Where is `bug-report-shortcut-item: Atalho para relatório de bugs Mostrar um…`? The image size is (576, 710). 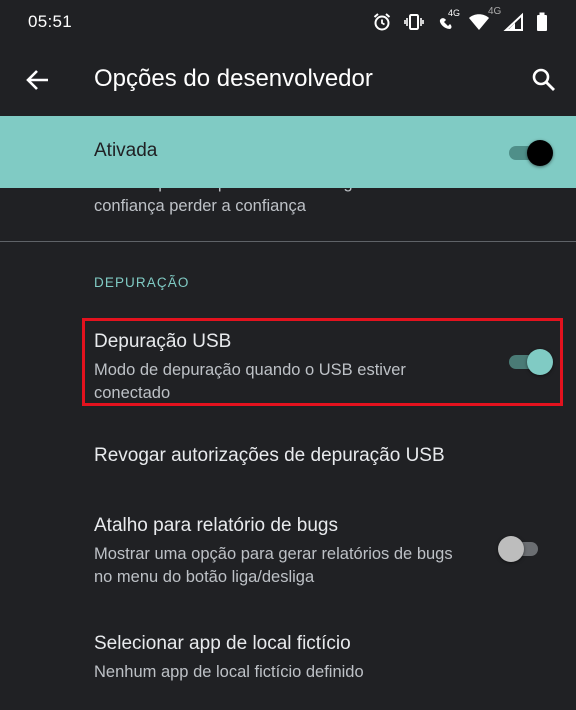
bug-report-shortcut-item: Atalho para relatório de bugs Mostrar um… is located at coordinates (288, 551).